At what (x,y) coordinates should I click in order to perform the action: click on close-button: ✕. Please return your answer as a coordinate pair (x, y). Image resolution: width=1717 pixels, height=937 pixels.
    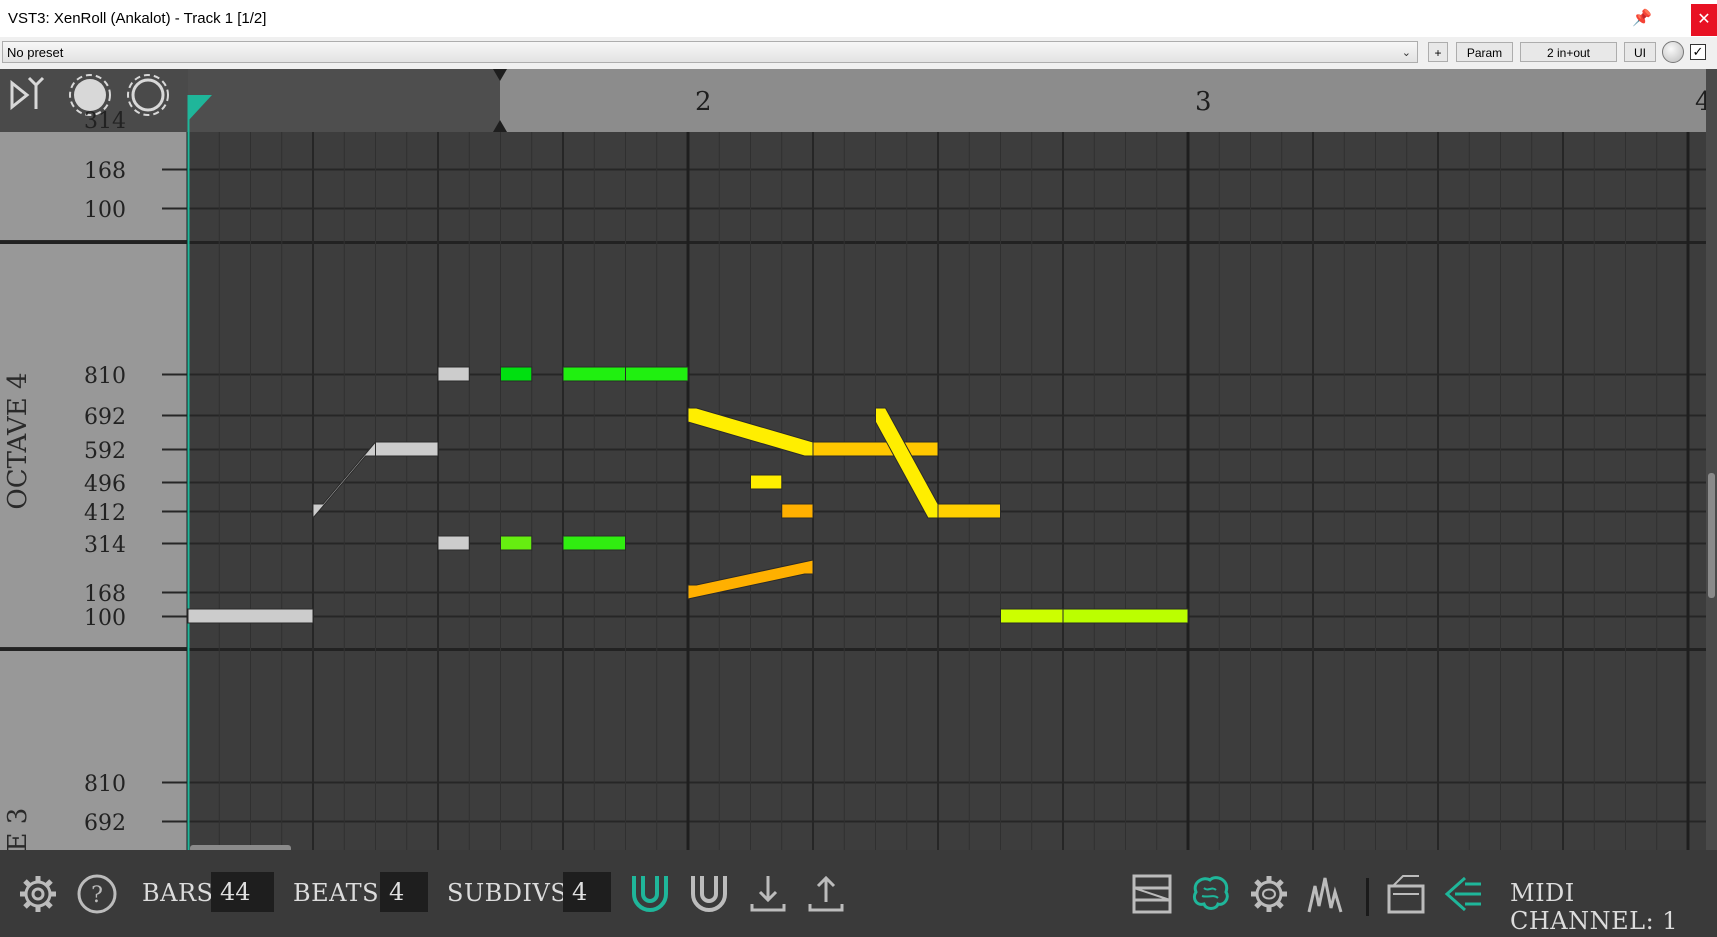
    Looking at the image, I should click on (1704, 20).